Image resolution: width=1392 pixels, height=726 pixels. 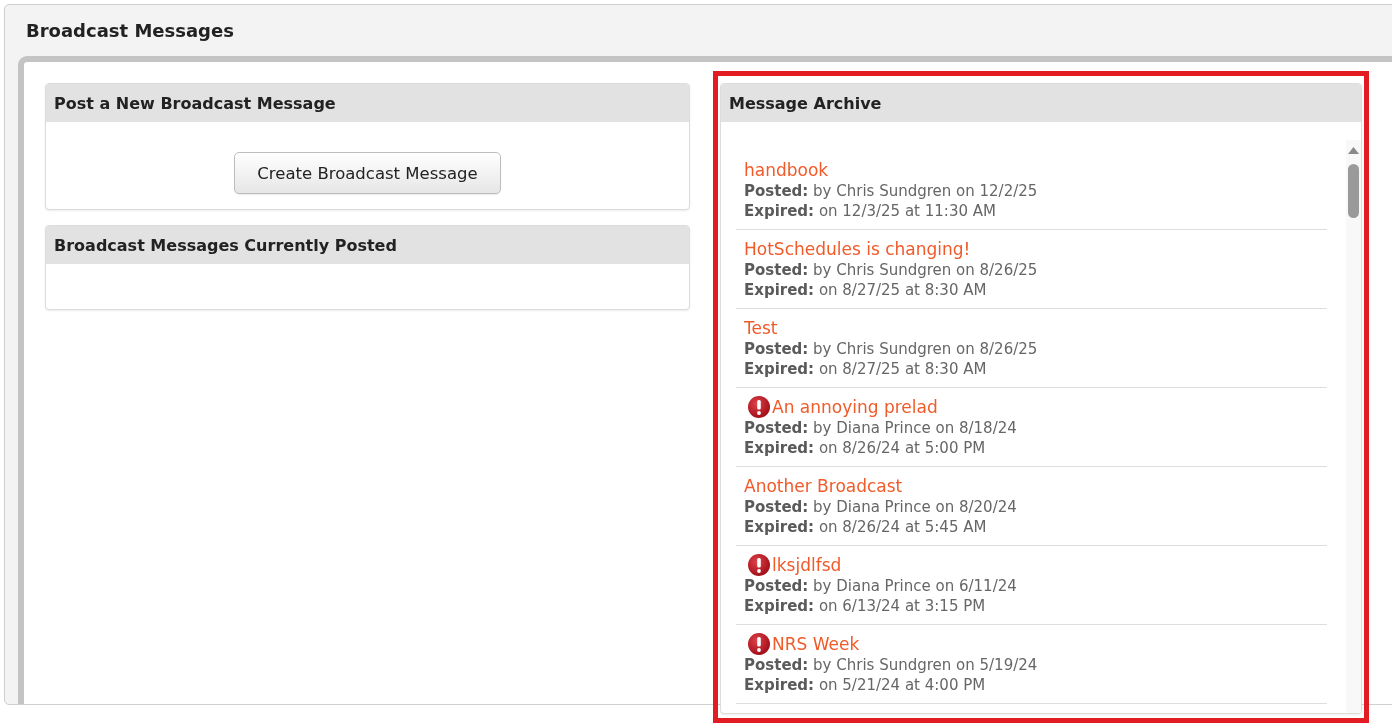 I want to click on posted-info: Posted: by Diana Prince on 8/20/24, so click(x=881, y=507).